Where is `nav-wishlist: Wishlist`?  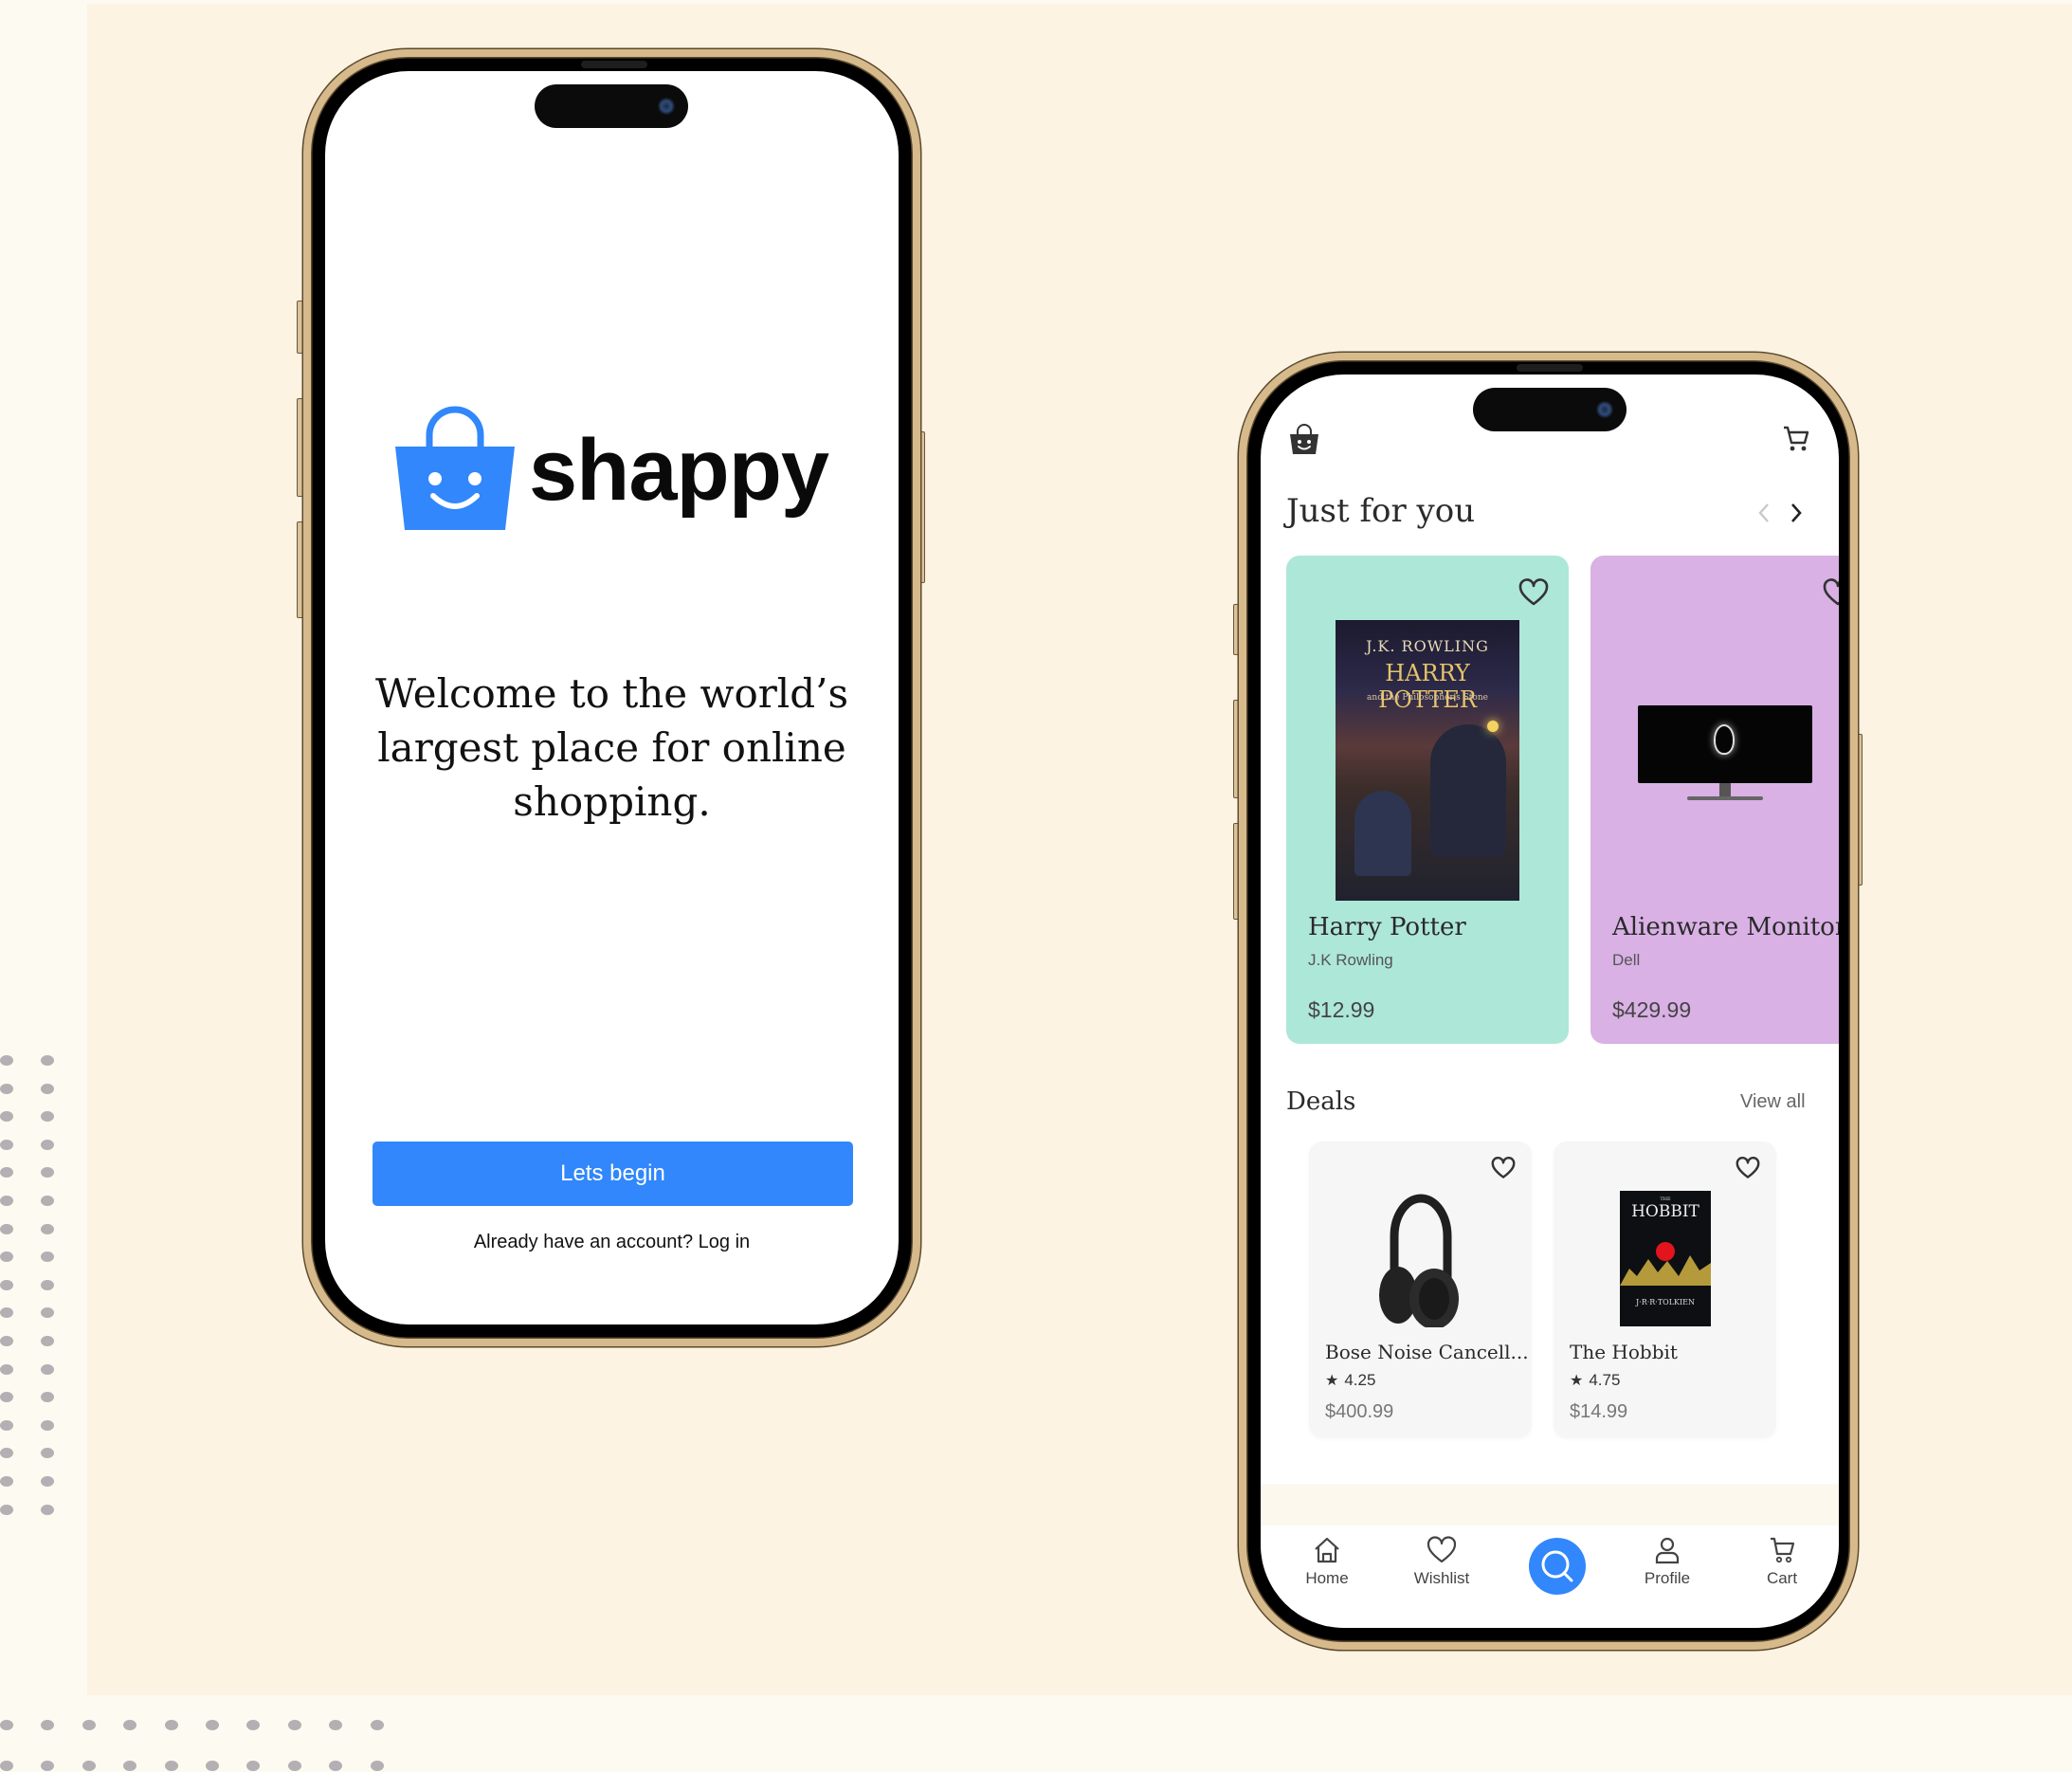
nav-wishlist: Wishlist is located at coordinates (1441, 1561).